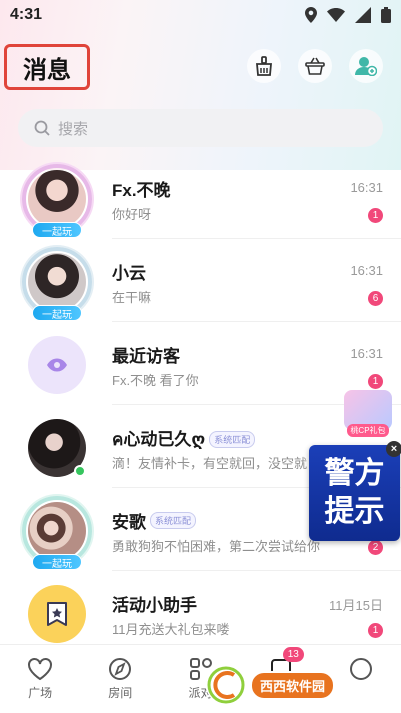 This screenshot has height=713, width=401. I want to click on status-icons, so click(348, 15).